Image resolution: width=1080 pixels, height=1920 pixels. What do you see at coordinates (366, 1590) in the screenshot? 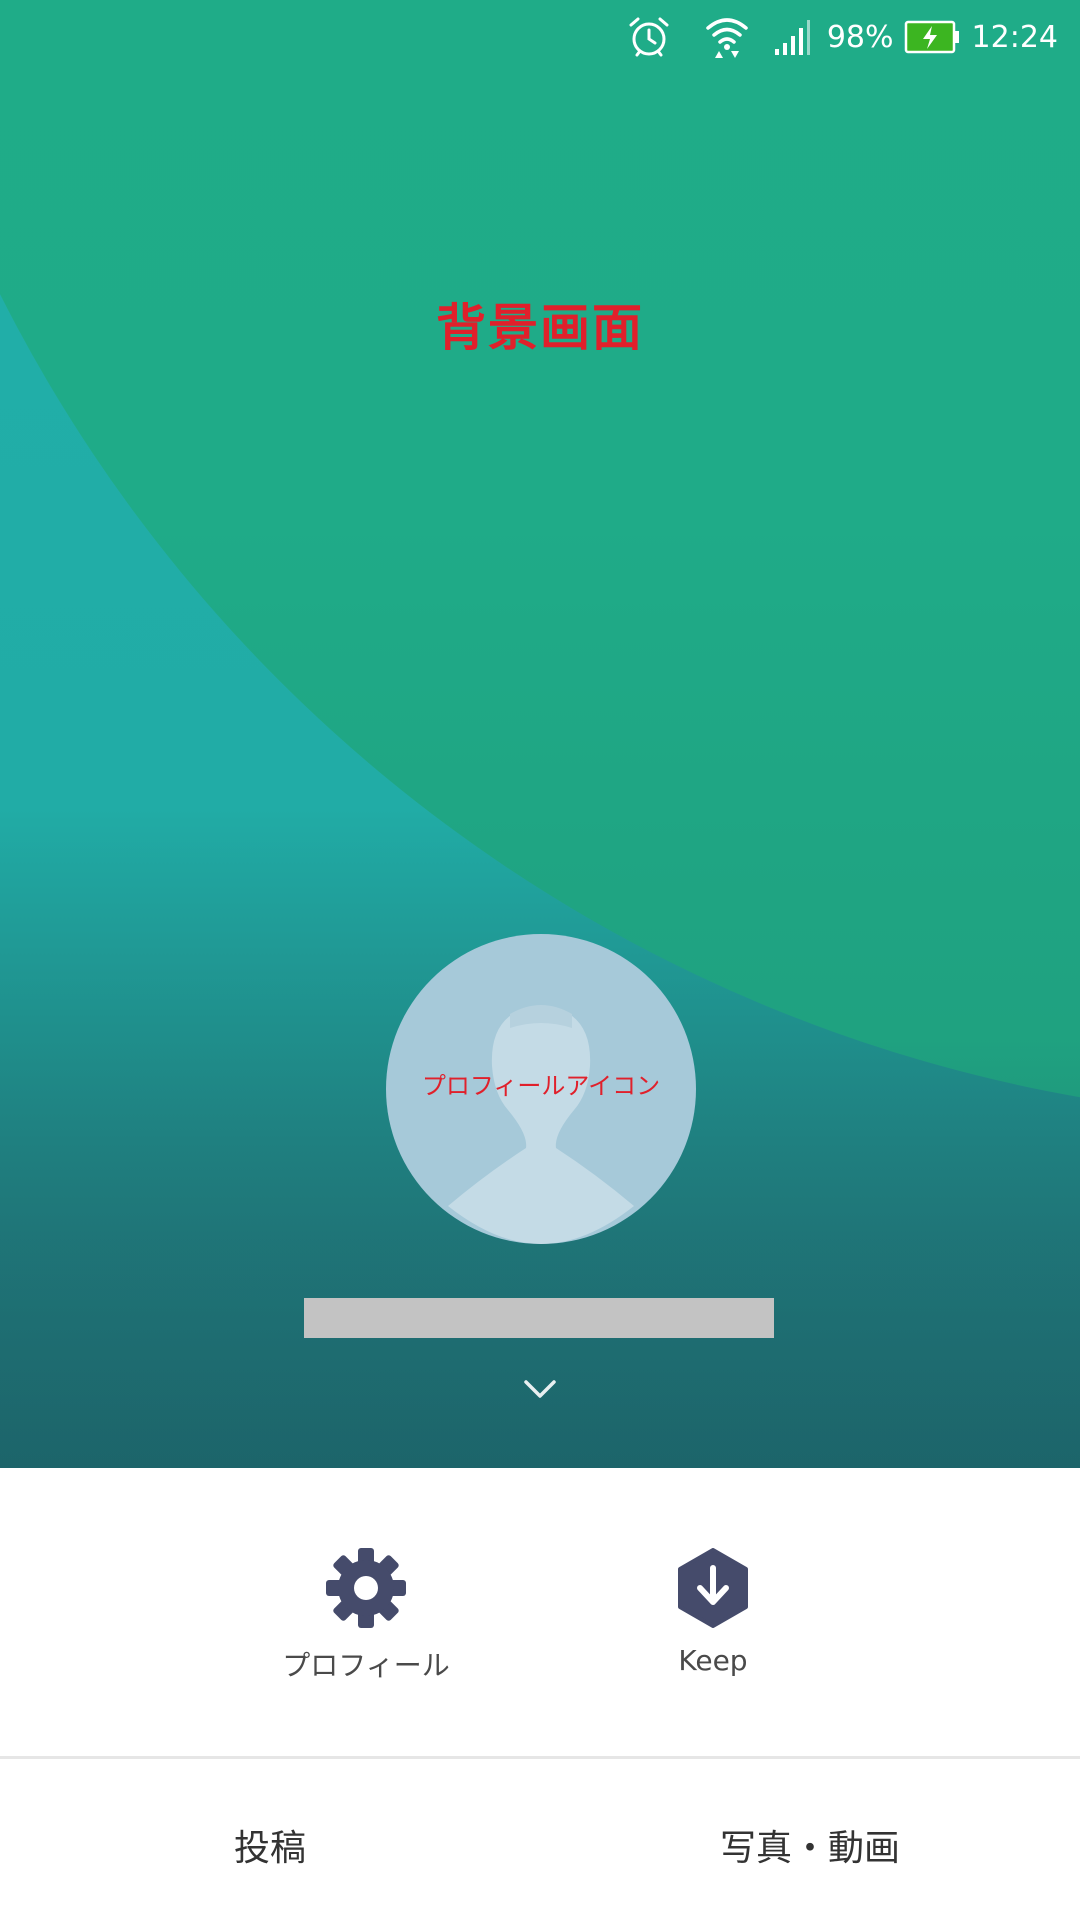
I see `gear-icon` at bounding box center [366, 1590].